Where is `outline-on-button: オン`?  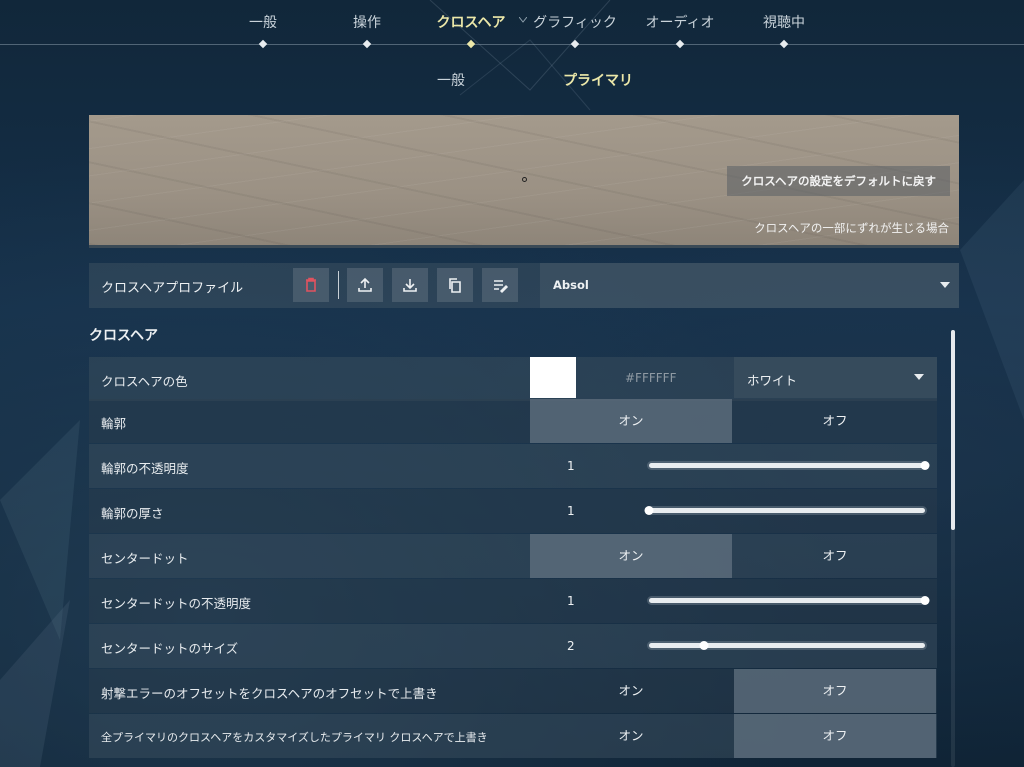
outline-on-button: オン is located at coordinates (631, 421).